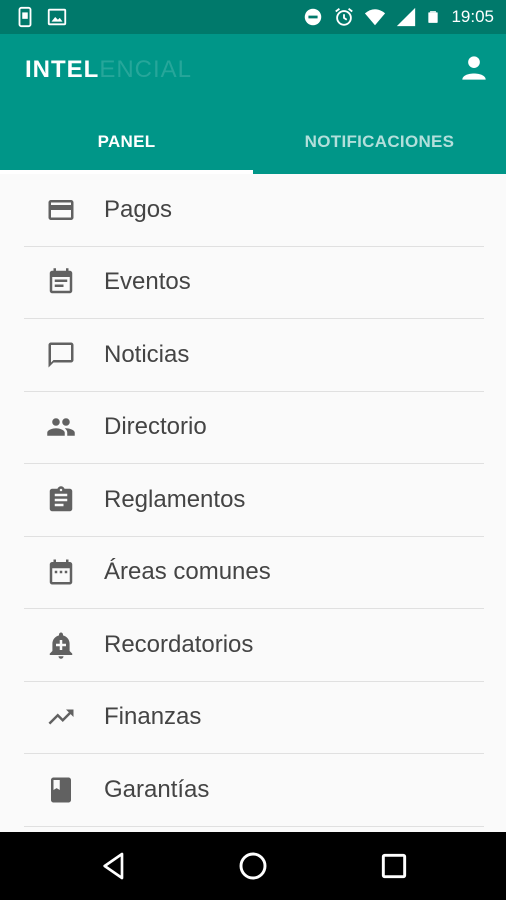 The width and height of the screenshot is (506, 900). I want to click on battery-icon, so click(433, 17).